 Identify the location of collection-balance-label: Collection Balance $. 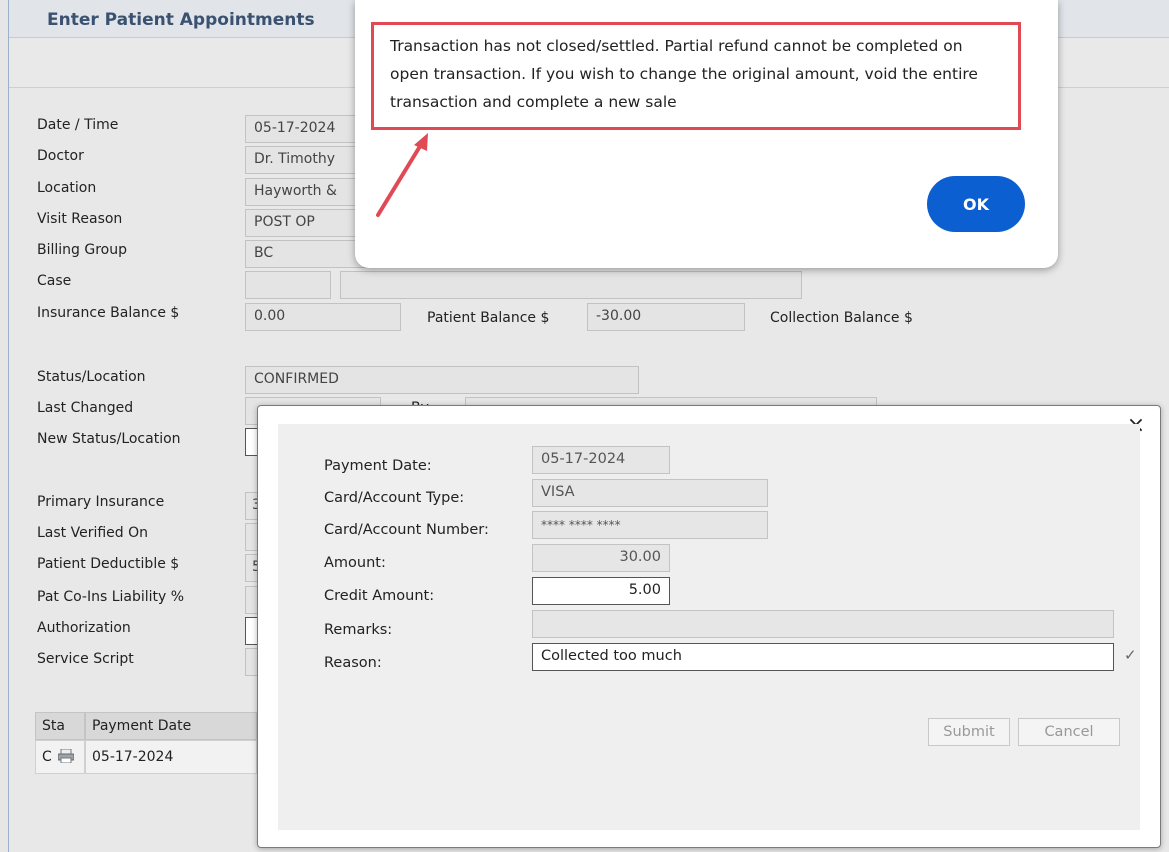
(841, 318).